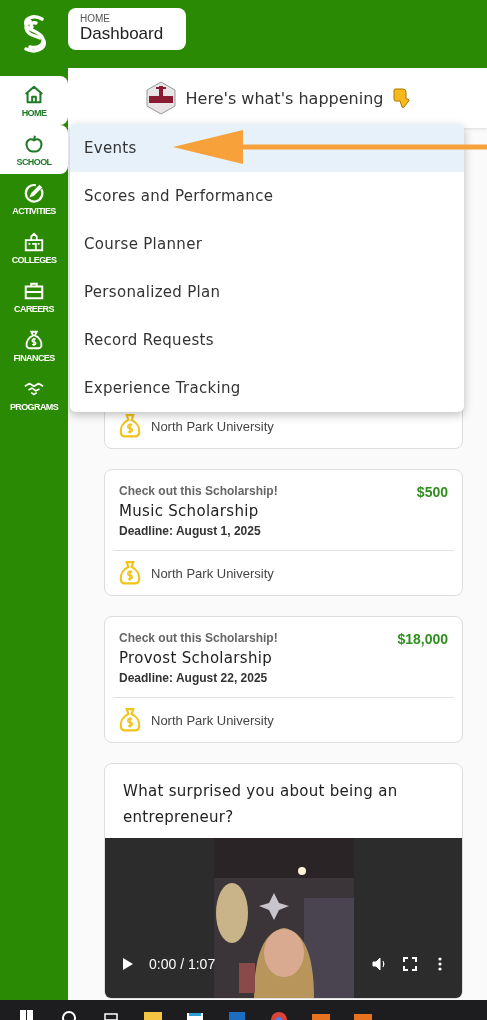 This screenshot has height=1020, width=487. I want to click on amount-text: $18,000, so click(422, 640).